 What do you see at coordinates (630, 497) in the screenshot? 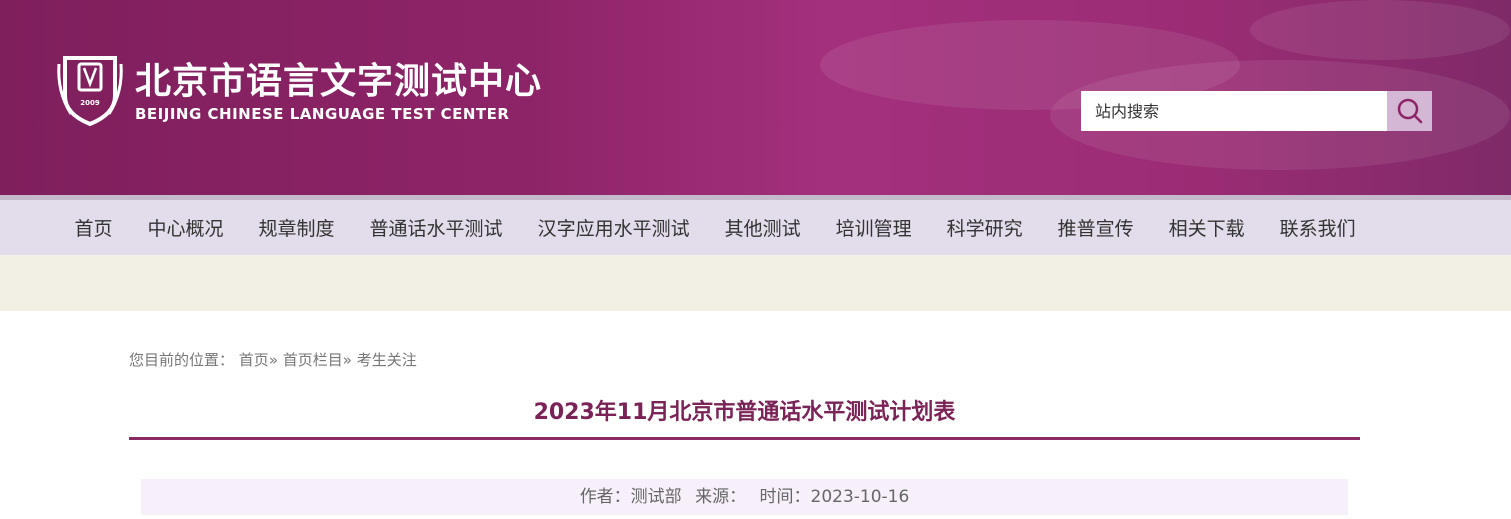
I see `article-author: 作者：测试部` at bounding box center [630, 497].